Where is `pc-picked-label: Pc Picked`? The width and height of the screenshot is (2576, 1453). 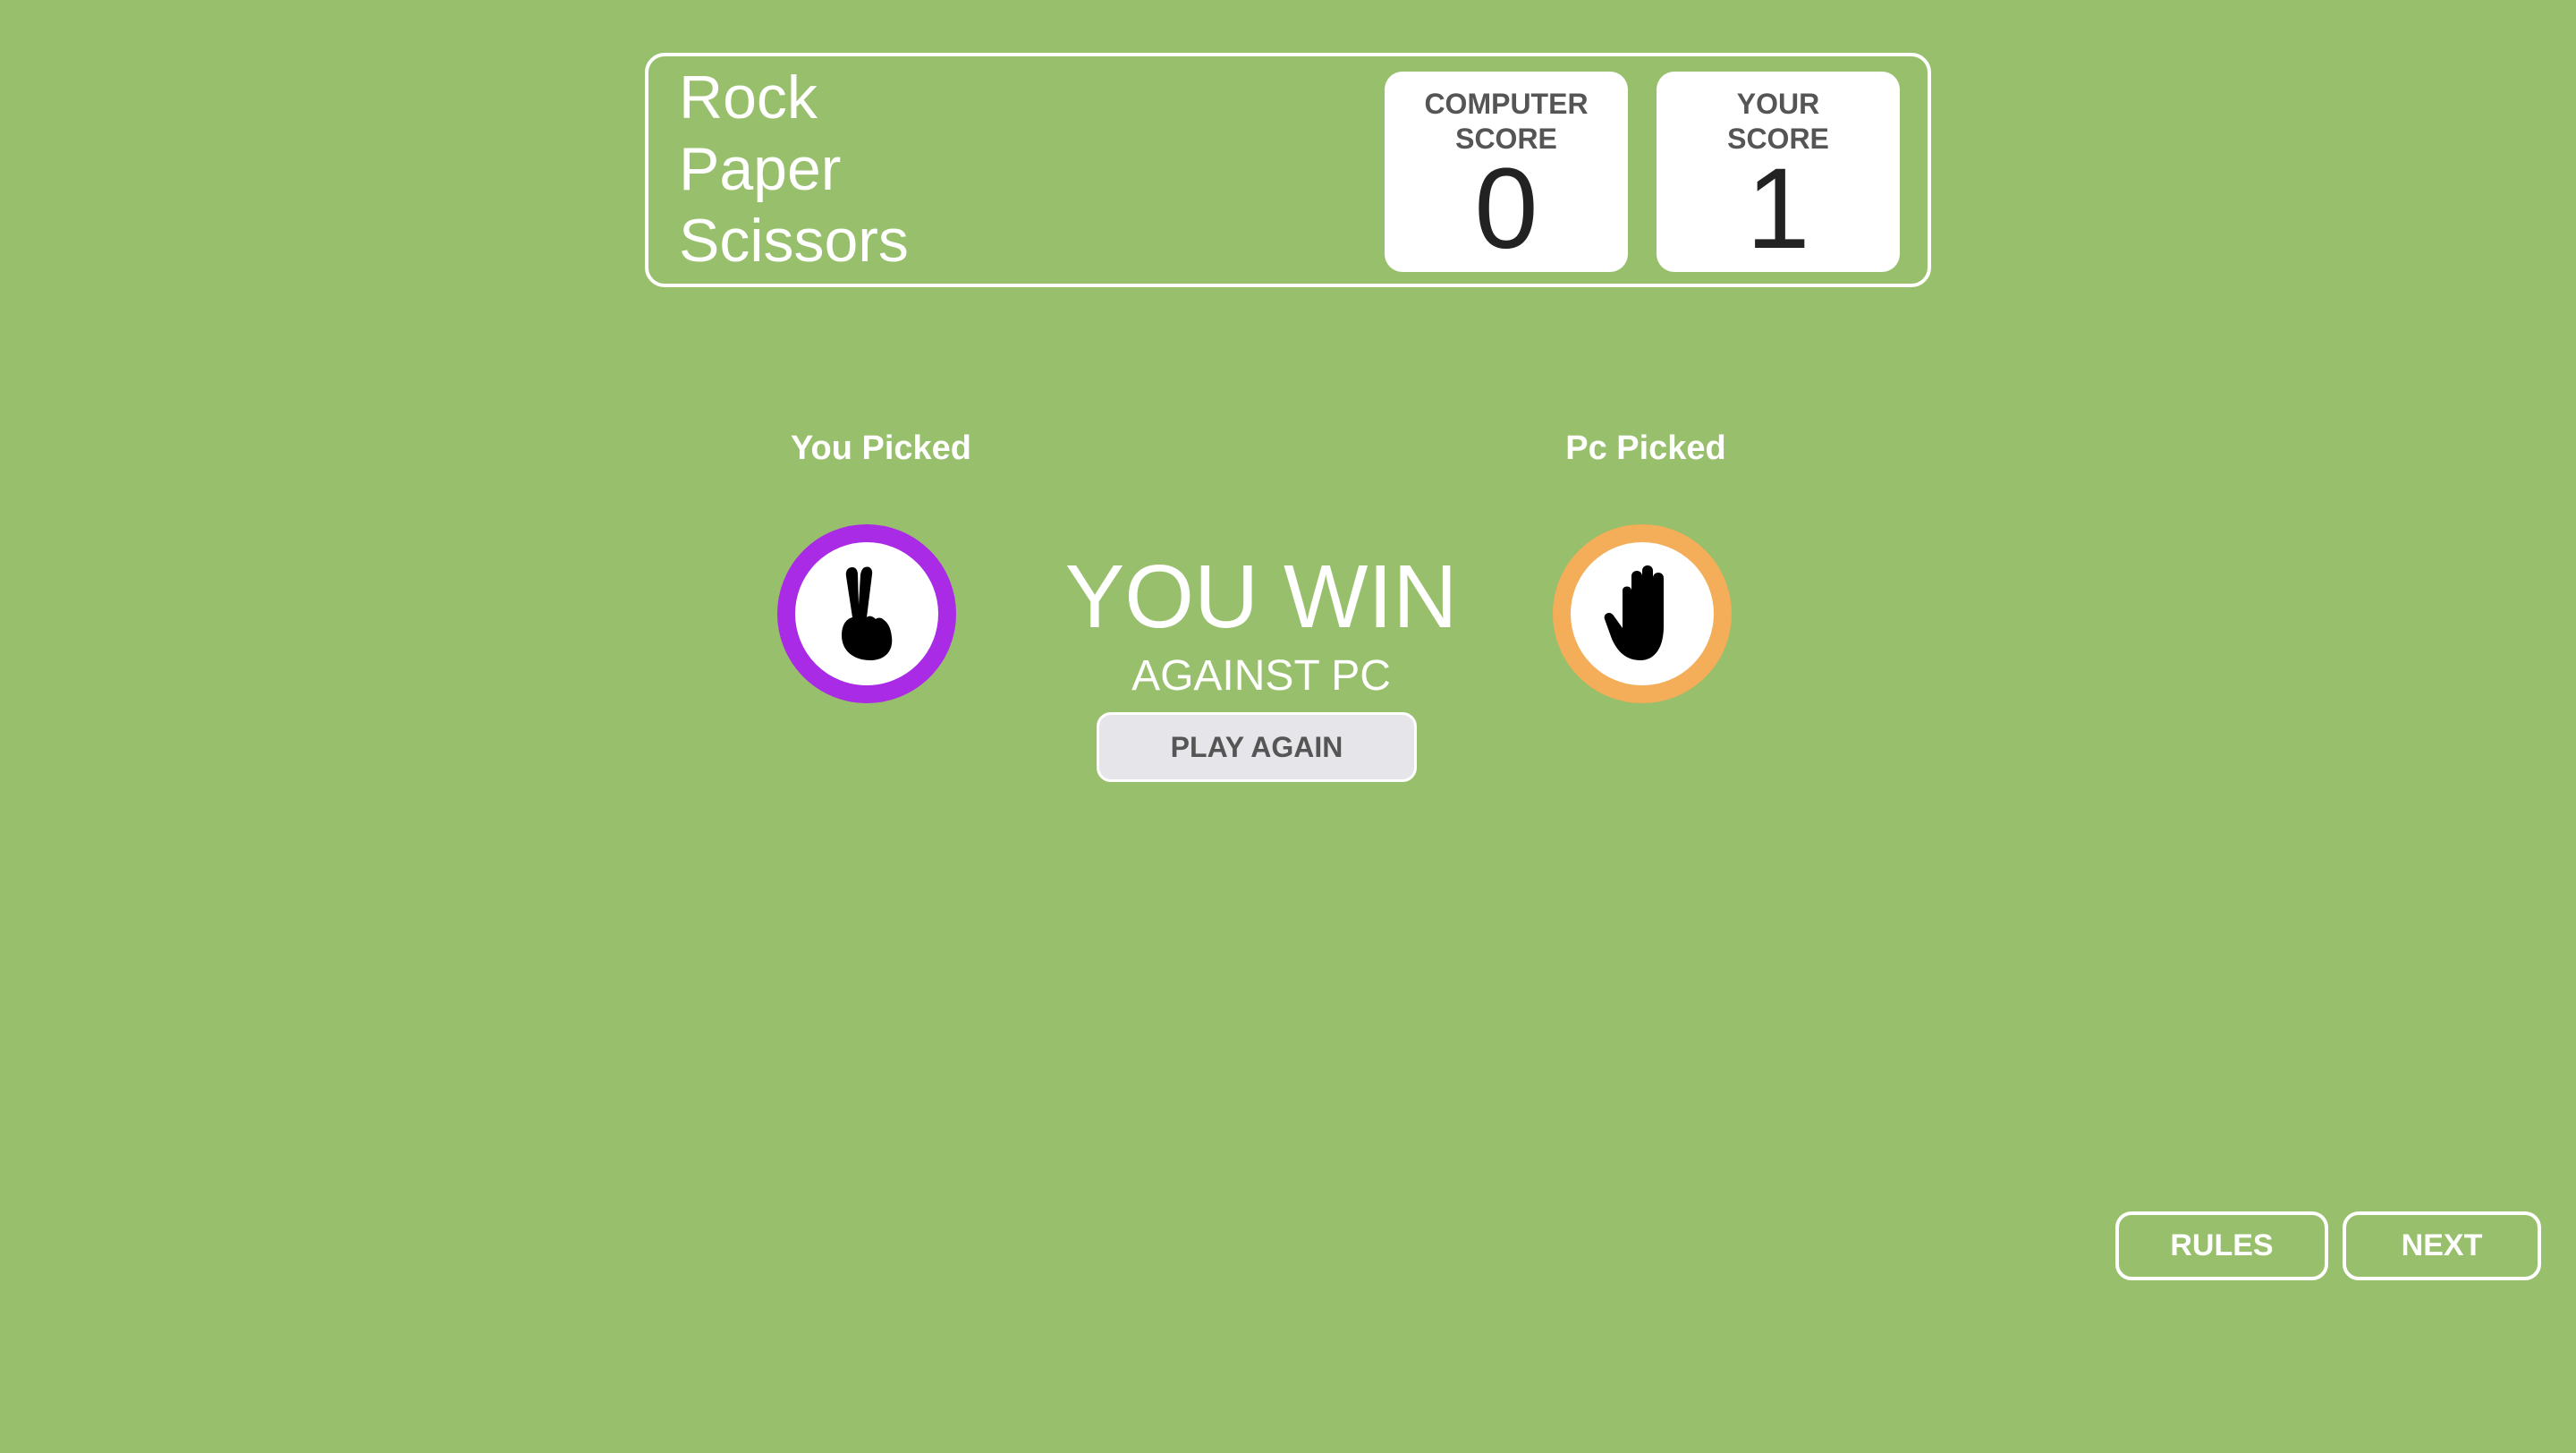 pc-picked-label: Pc Picked is located at coordinates (1645, 448).